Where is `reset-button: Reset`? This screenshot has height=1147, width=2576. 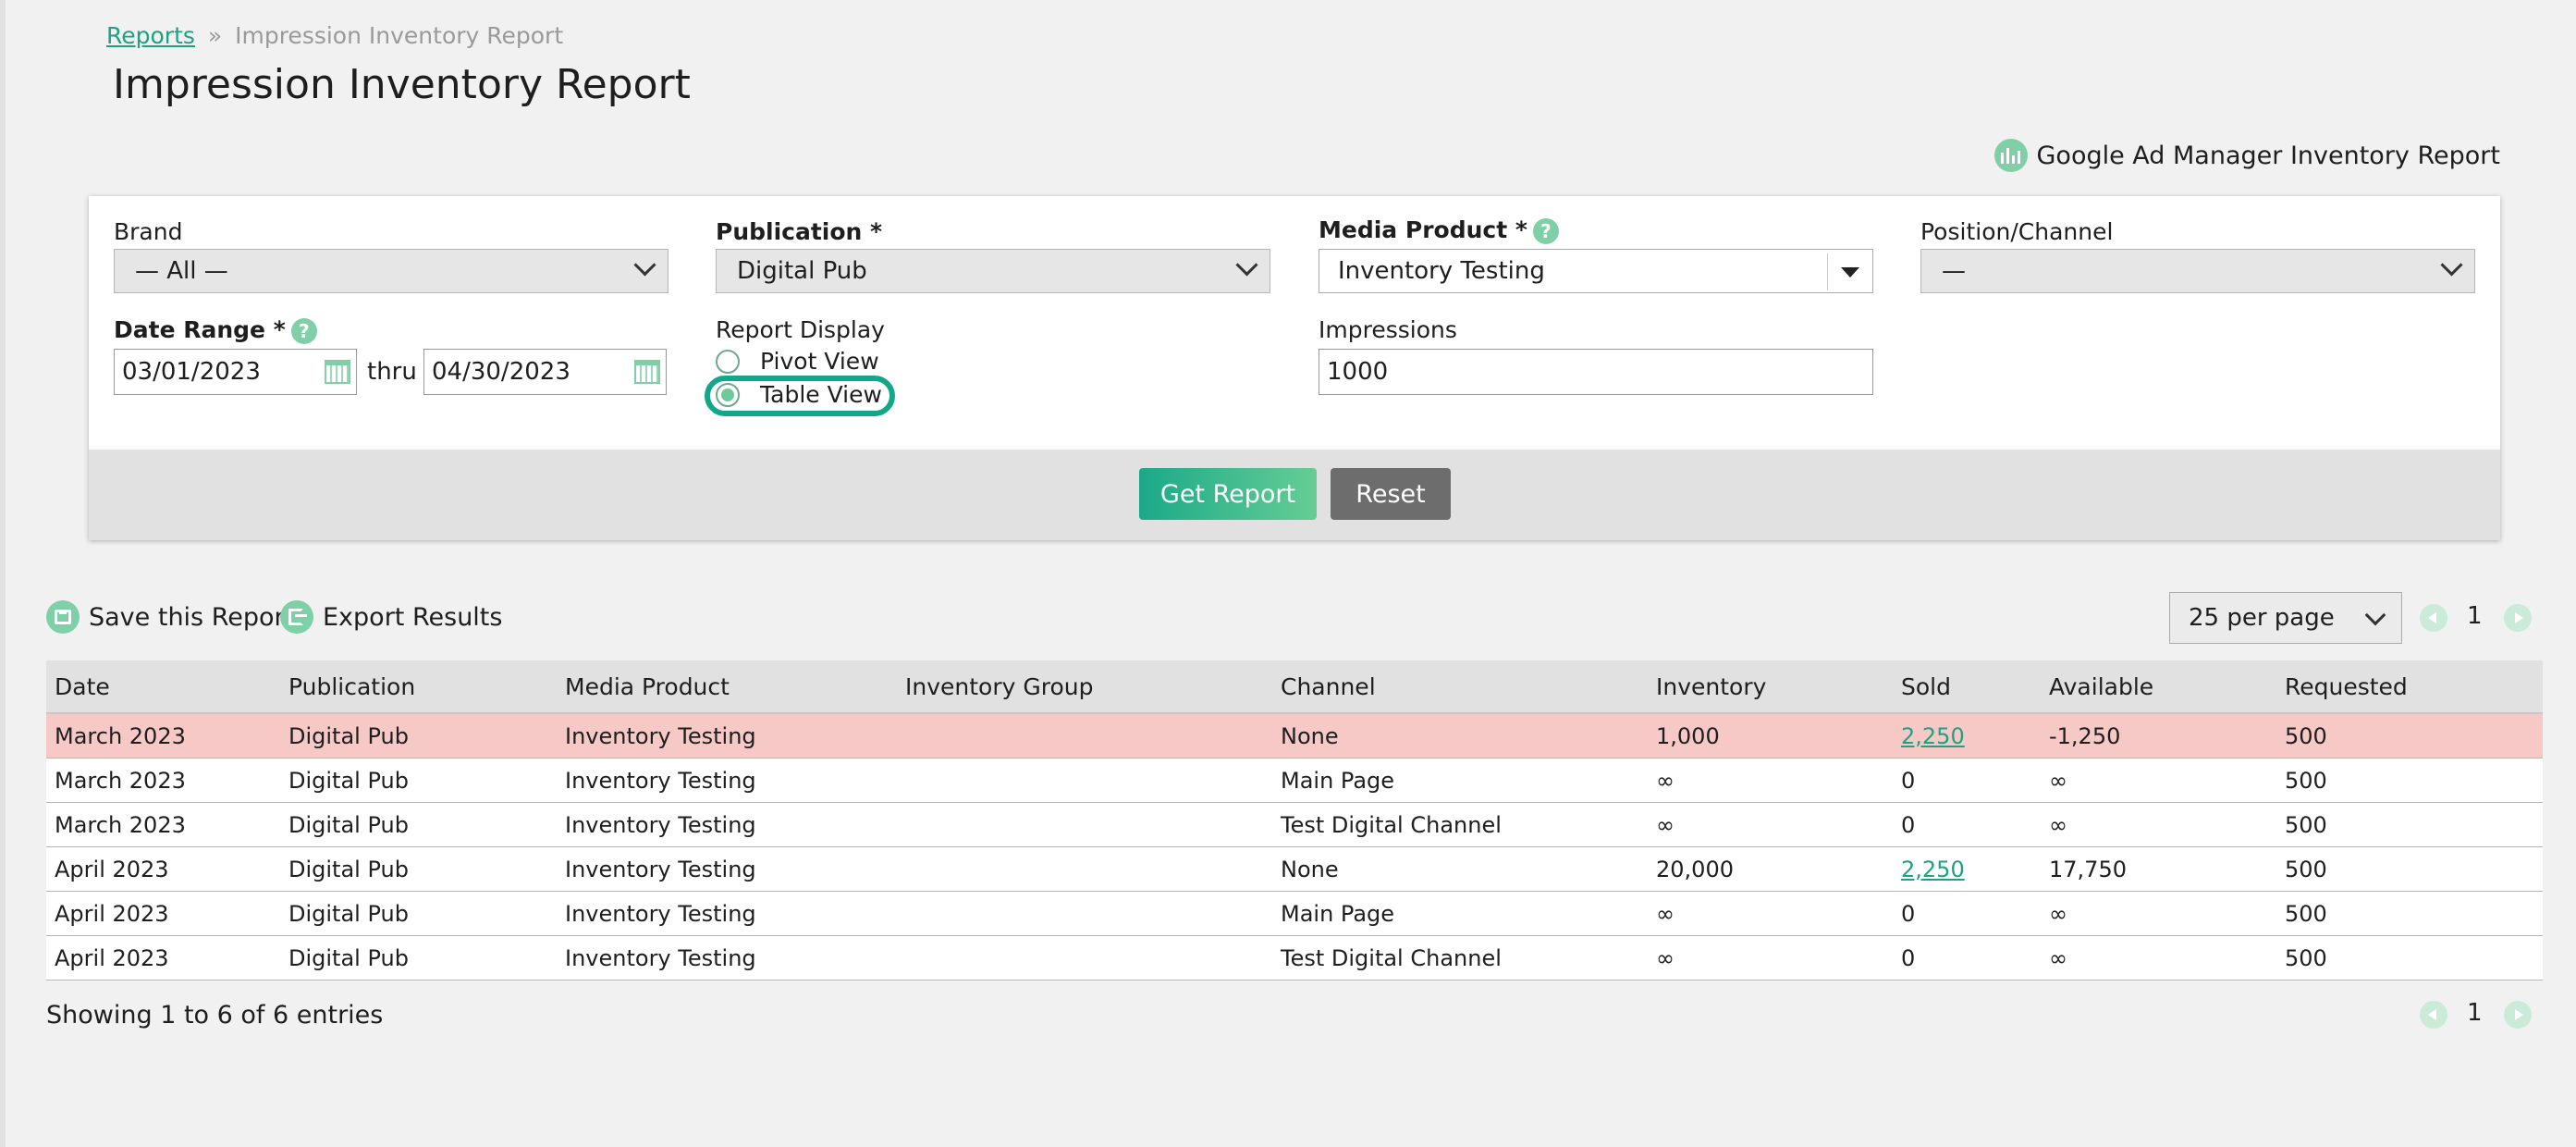 reset-button: Reset is located at coordinates (1391, 494).